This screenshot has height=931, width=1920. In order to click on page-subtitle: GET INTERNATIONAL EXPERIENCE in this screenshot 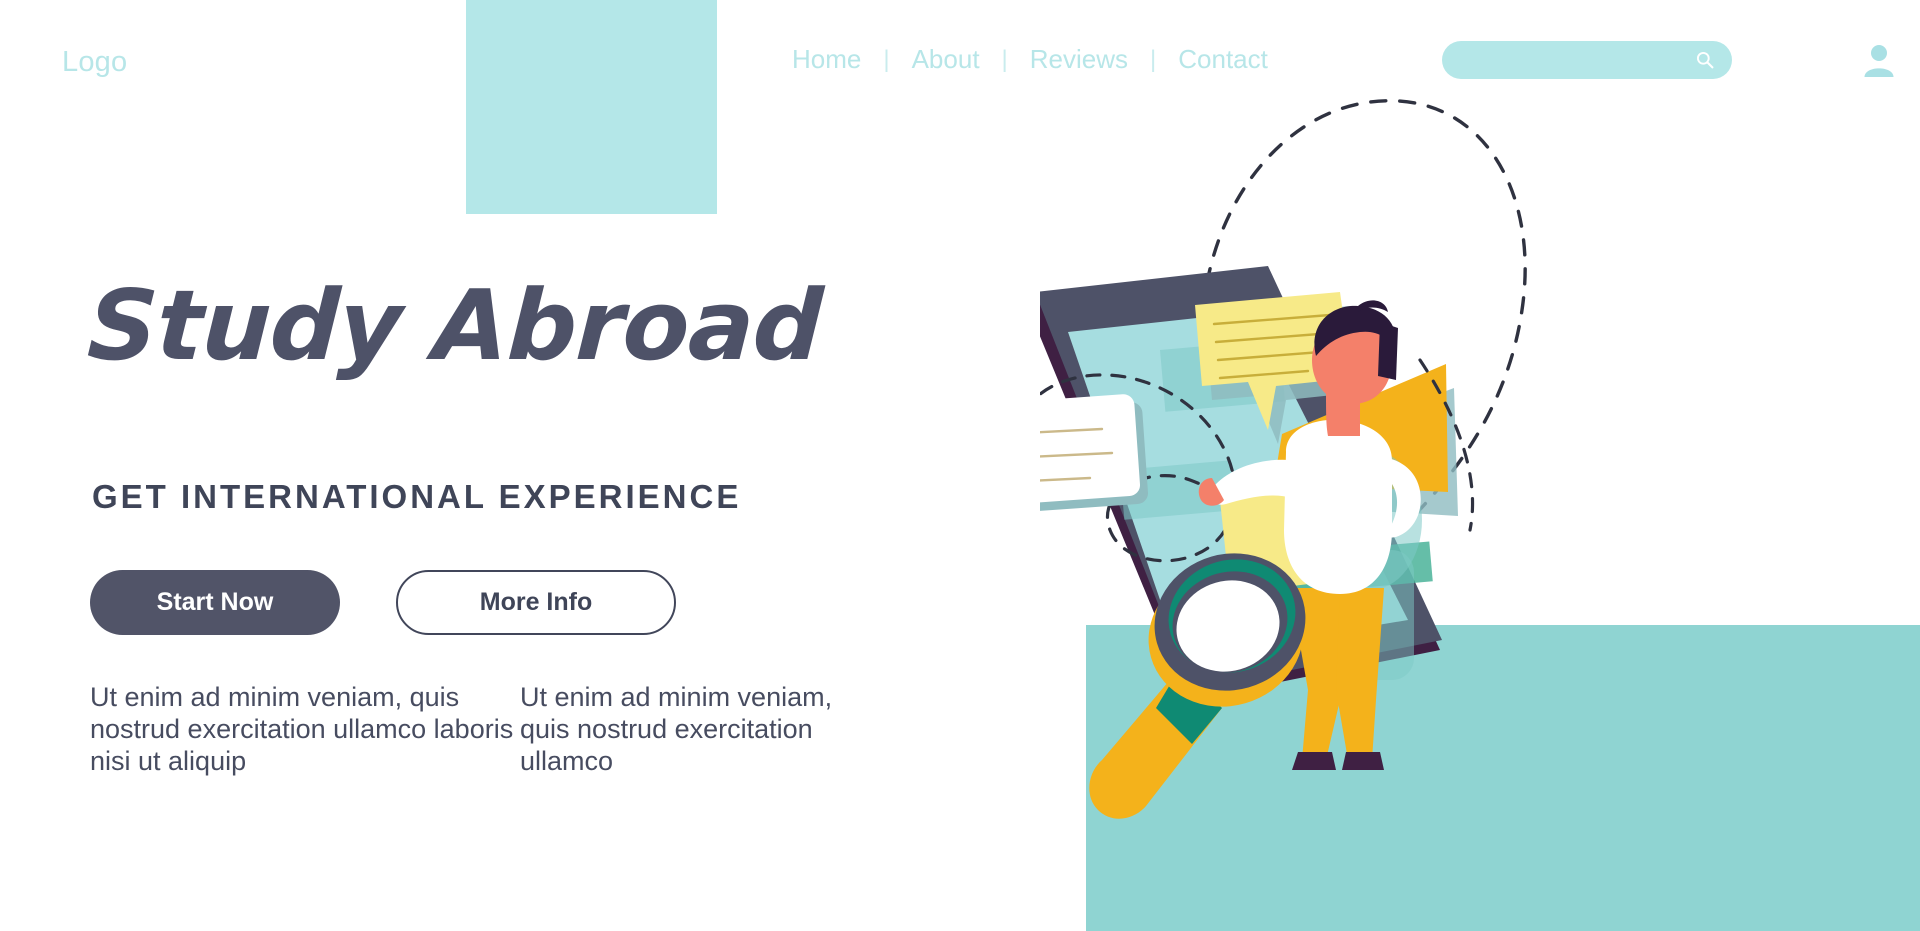, I will do `click(417, 496)`.